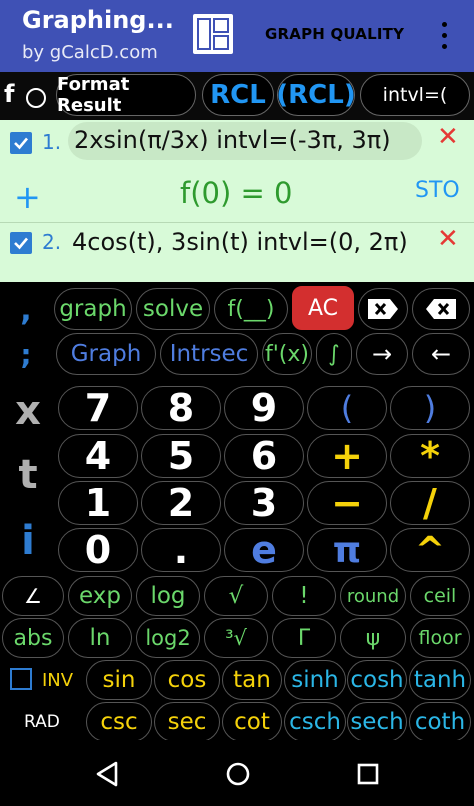 This screenshot has height=806, width=474. I want to click on navigation-bar, so click(237, 773).